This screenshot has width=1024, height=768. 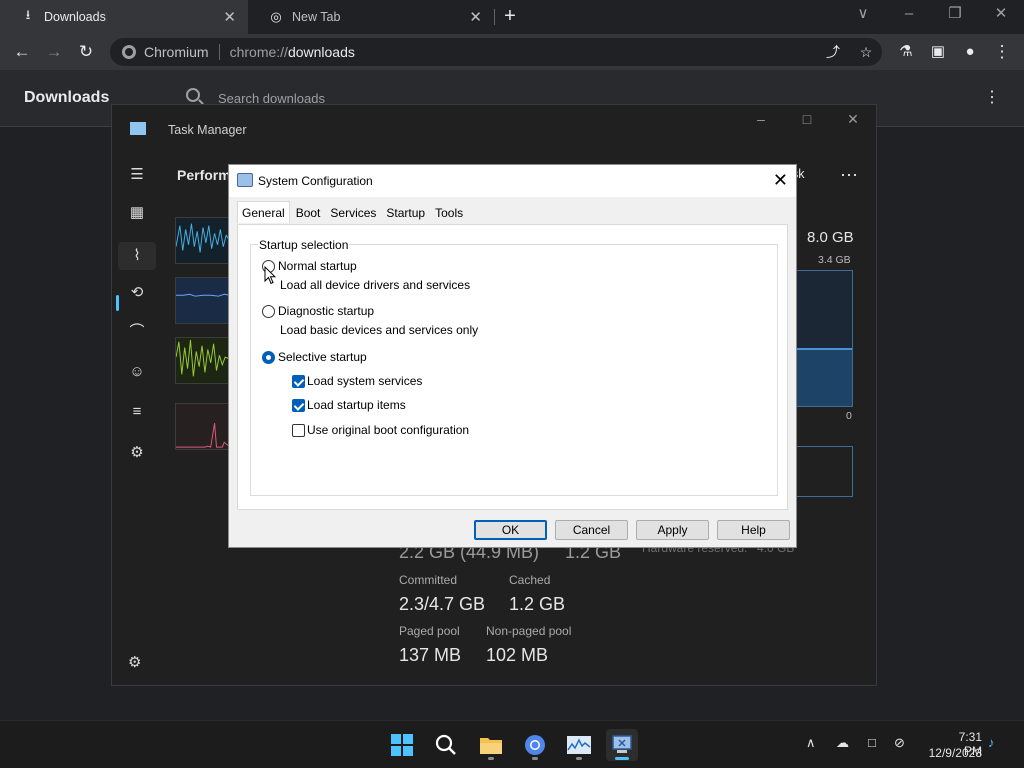 What do you see at coordinates (137, 213) in the screenshot?
I see `processes-icon: ▦` at bounding box center [137, 213].